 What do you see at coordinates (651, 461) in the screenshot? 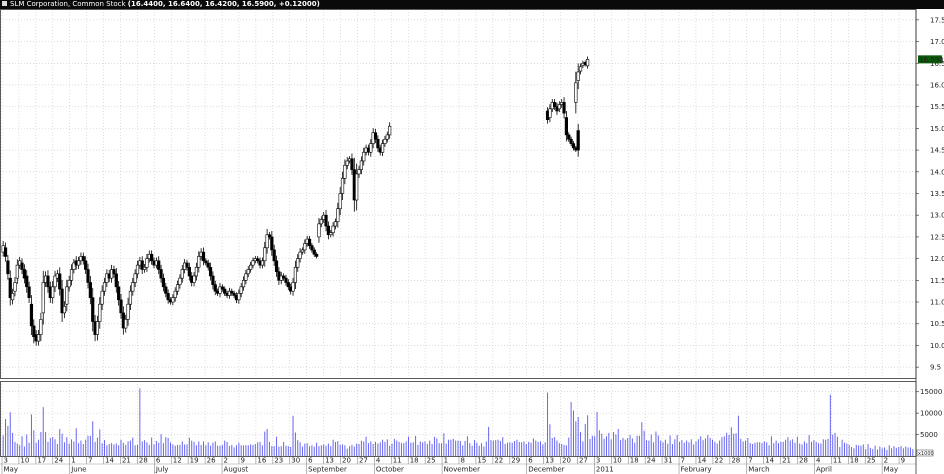
I see `day-tick-label: 24` at bounding box center [651, 461].